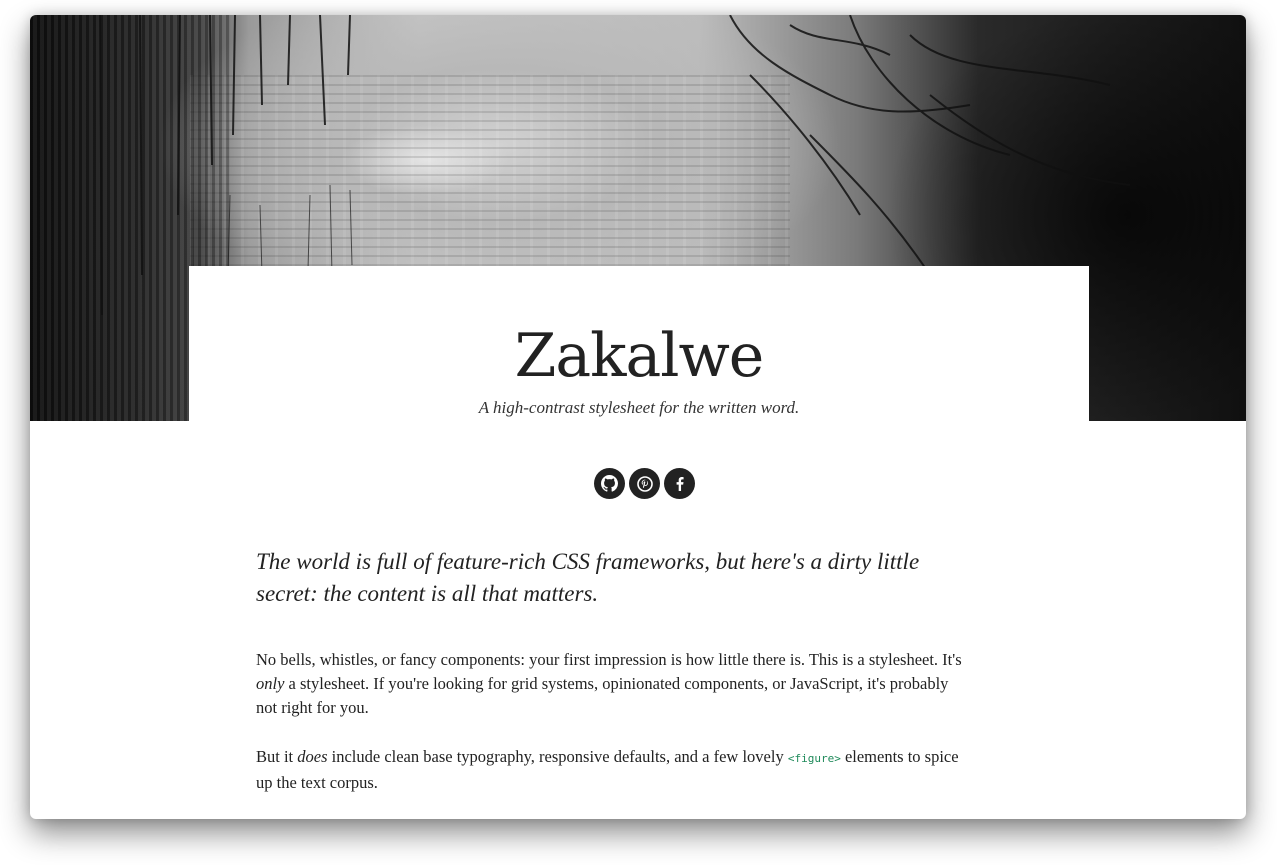  I want to click on paragraph-1-emphasis: only, so click(270, 683).